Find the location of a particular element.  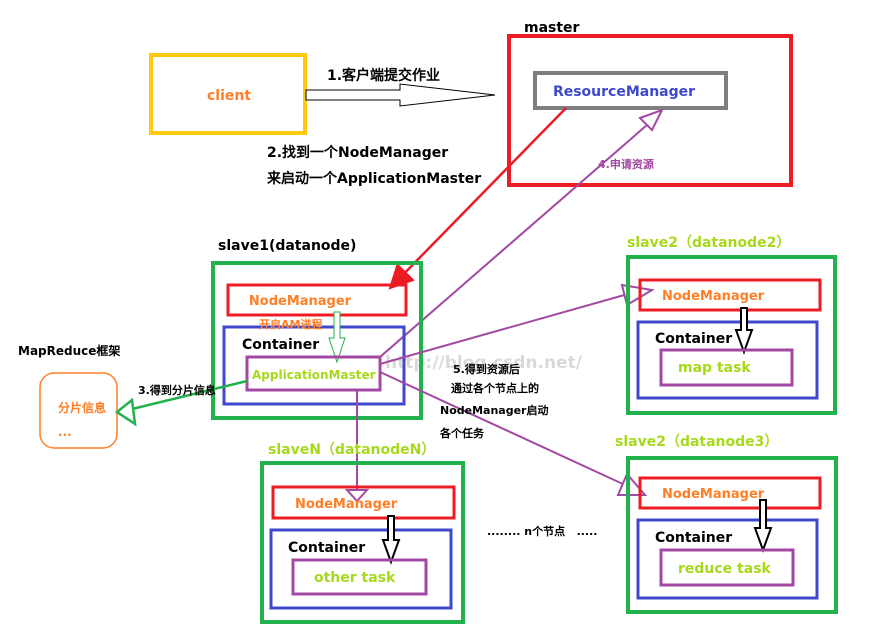

split-info-label: 分片信息 is located at coordinates (82, 407).